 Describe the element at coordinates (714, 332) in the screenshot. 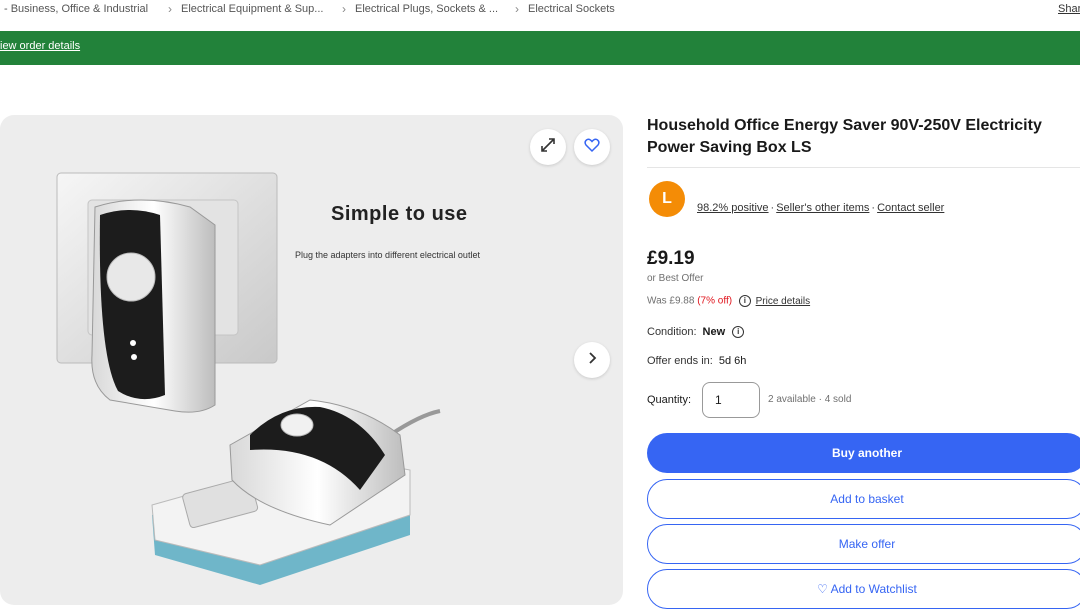

I see `condition-value: New` at that location.